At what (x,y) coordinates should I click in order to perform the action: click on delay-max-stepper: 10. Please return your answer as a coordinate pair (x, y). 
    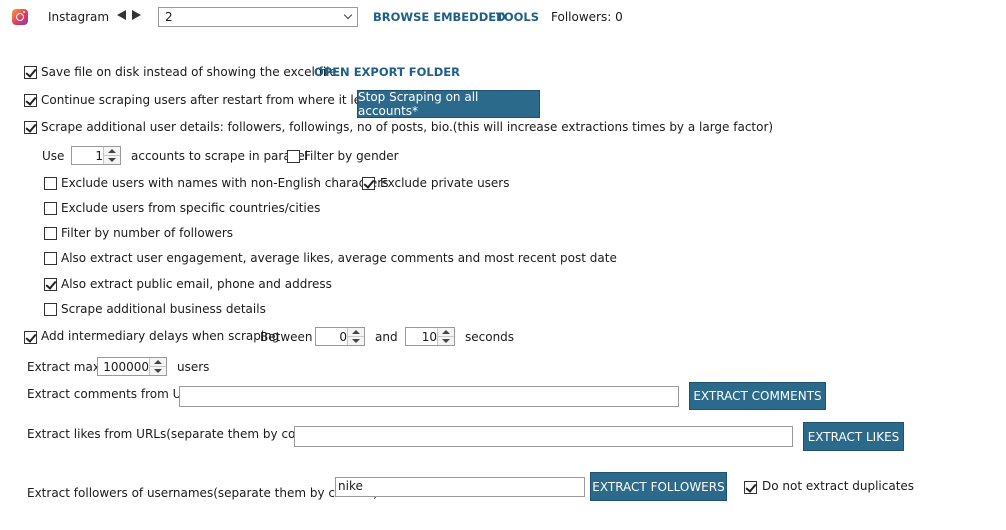
    Looking at the image, I should click on (430, 336).